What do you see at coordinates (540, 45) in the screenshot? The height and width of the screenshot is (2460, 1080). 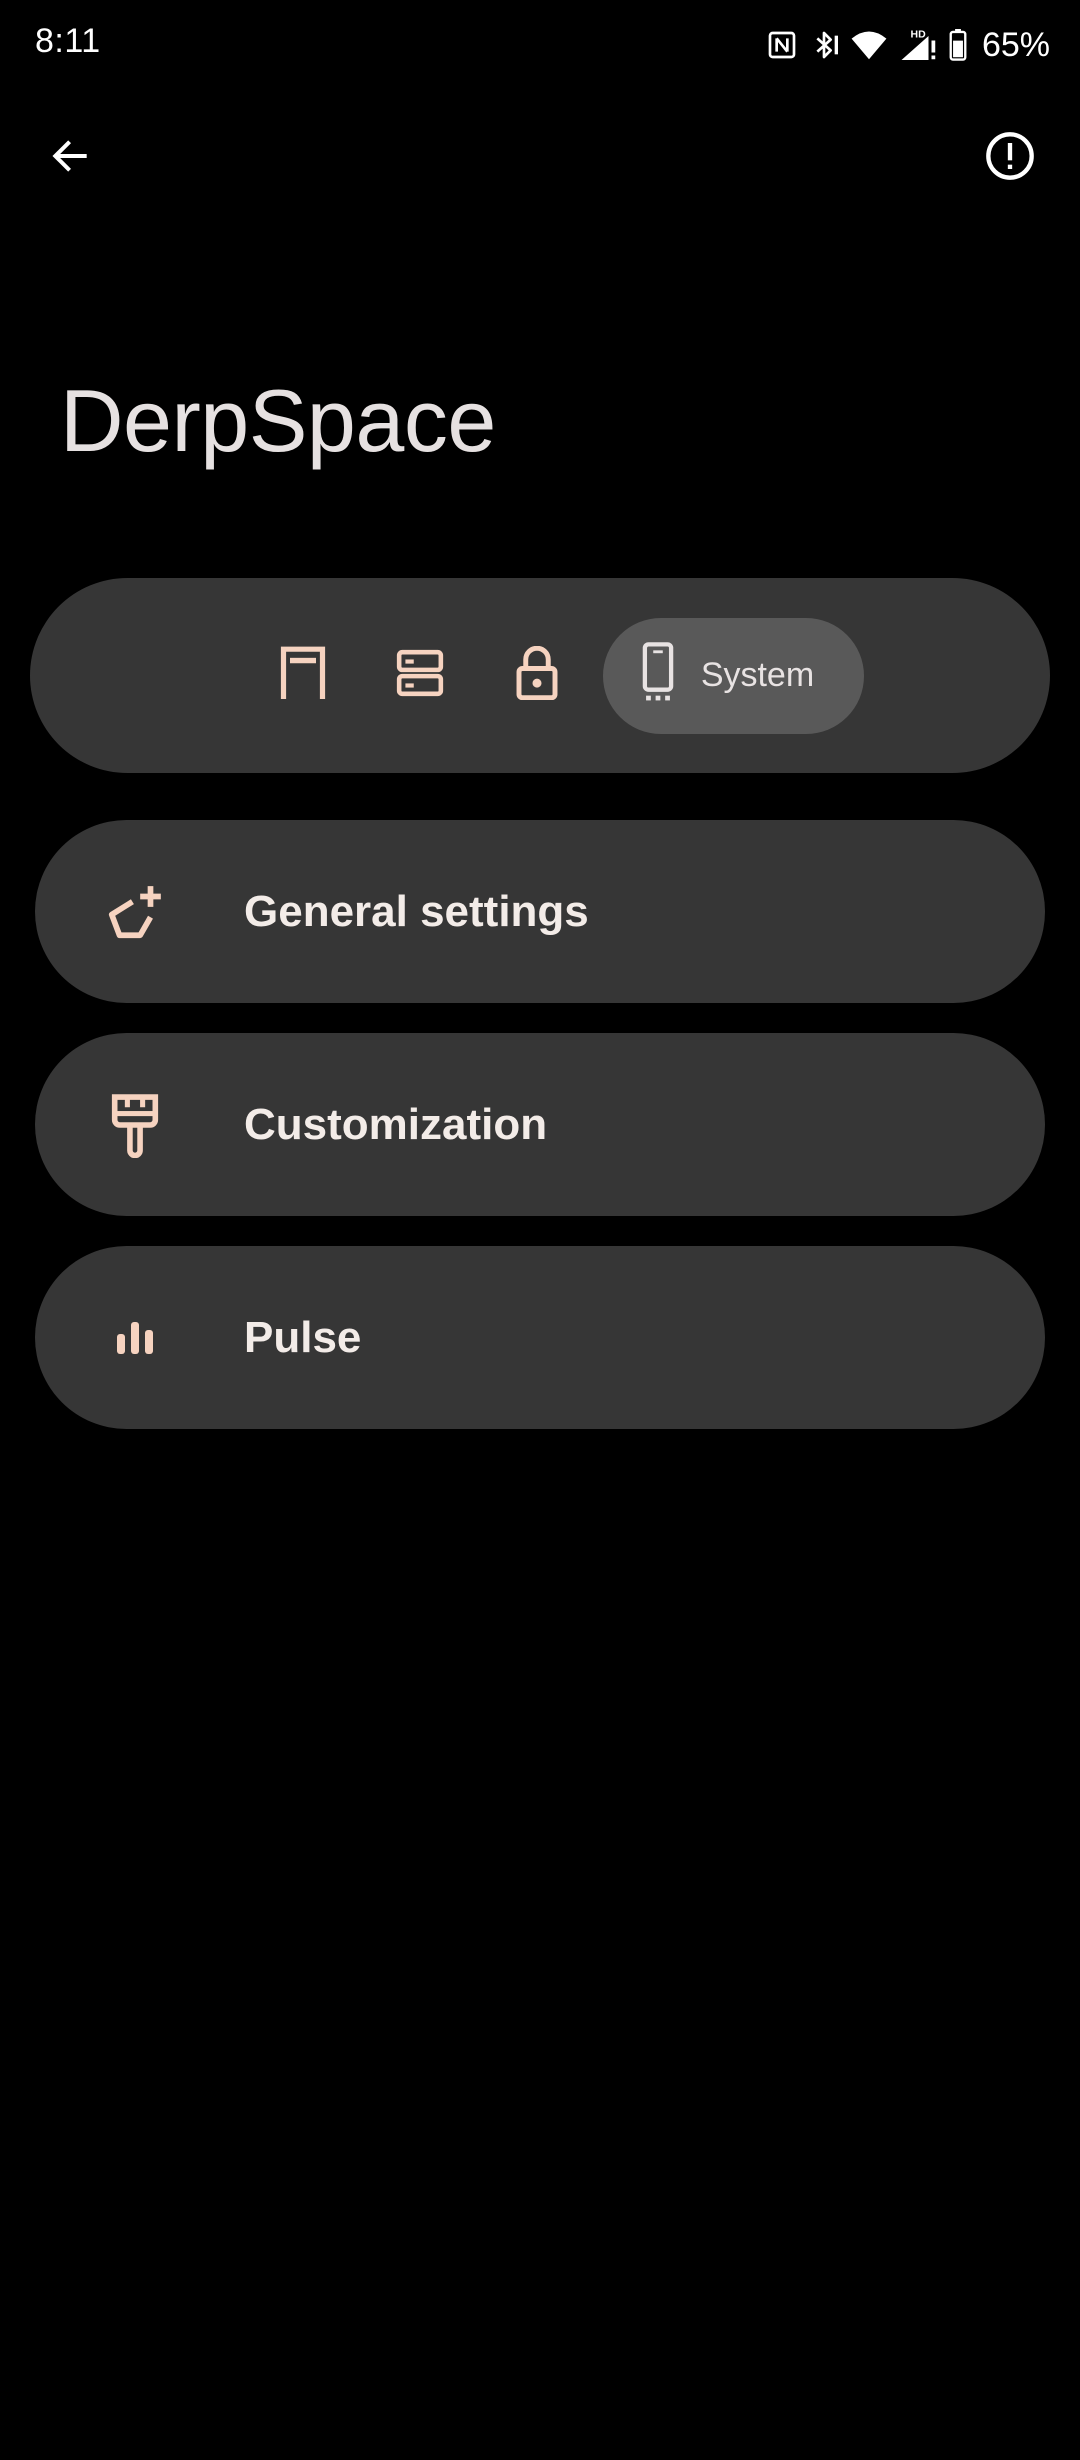 I see `status-bar: 8:11 HD 65%` at bounding box center [540, 45].